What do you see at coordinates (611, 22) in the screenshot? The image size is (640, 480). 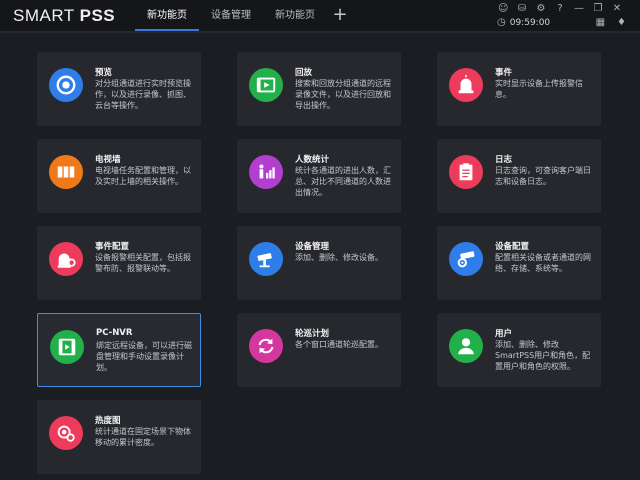 I see `tray-icons: ▦ ♦` at bounding box center [611, 22].